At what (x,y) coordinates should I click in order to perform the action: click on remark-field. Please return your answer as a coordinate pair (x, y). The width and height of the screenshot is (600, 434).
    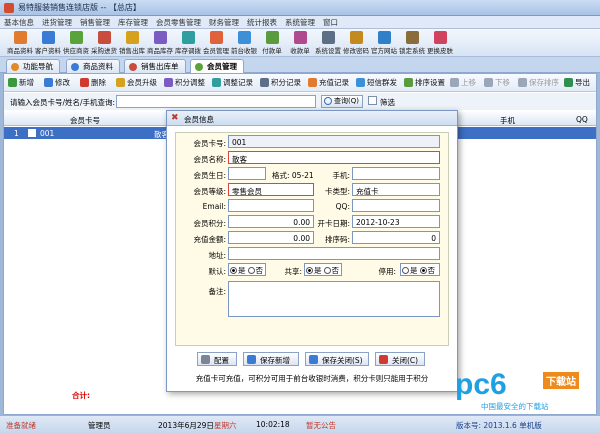
    Looking at the image, I should click on (334, 299).